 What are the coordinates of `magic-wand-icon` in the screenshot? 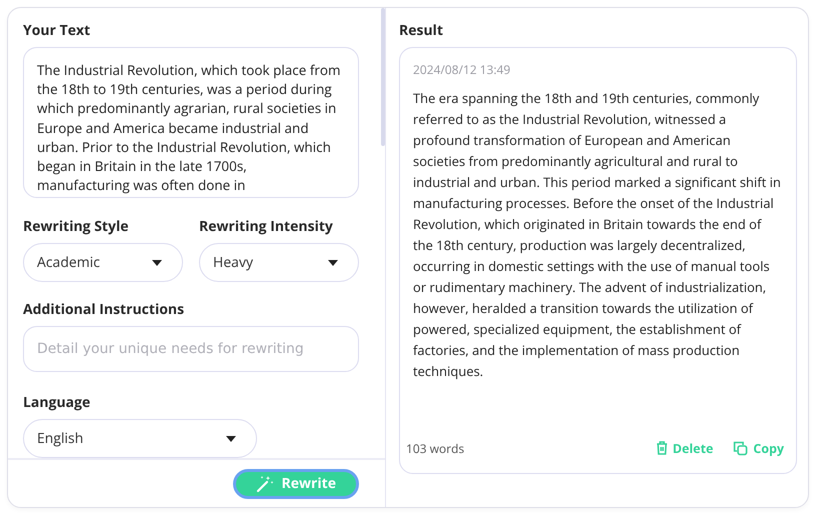 It's located at (265, 483).